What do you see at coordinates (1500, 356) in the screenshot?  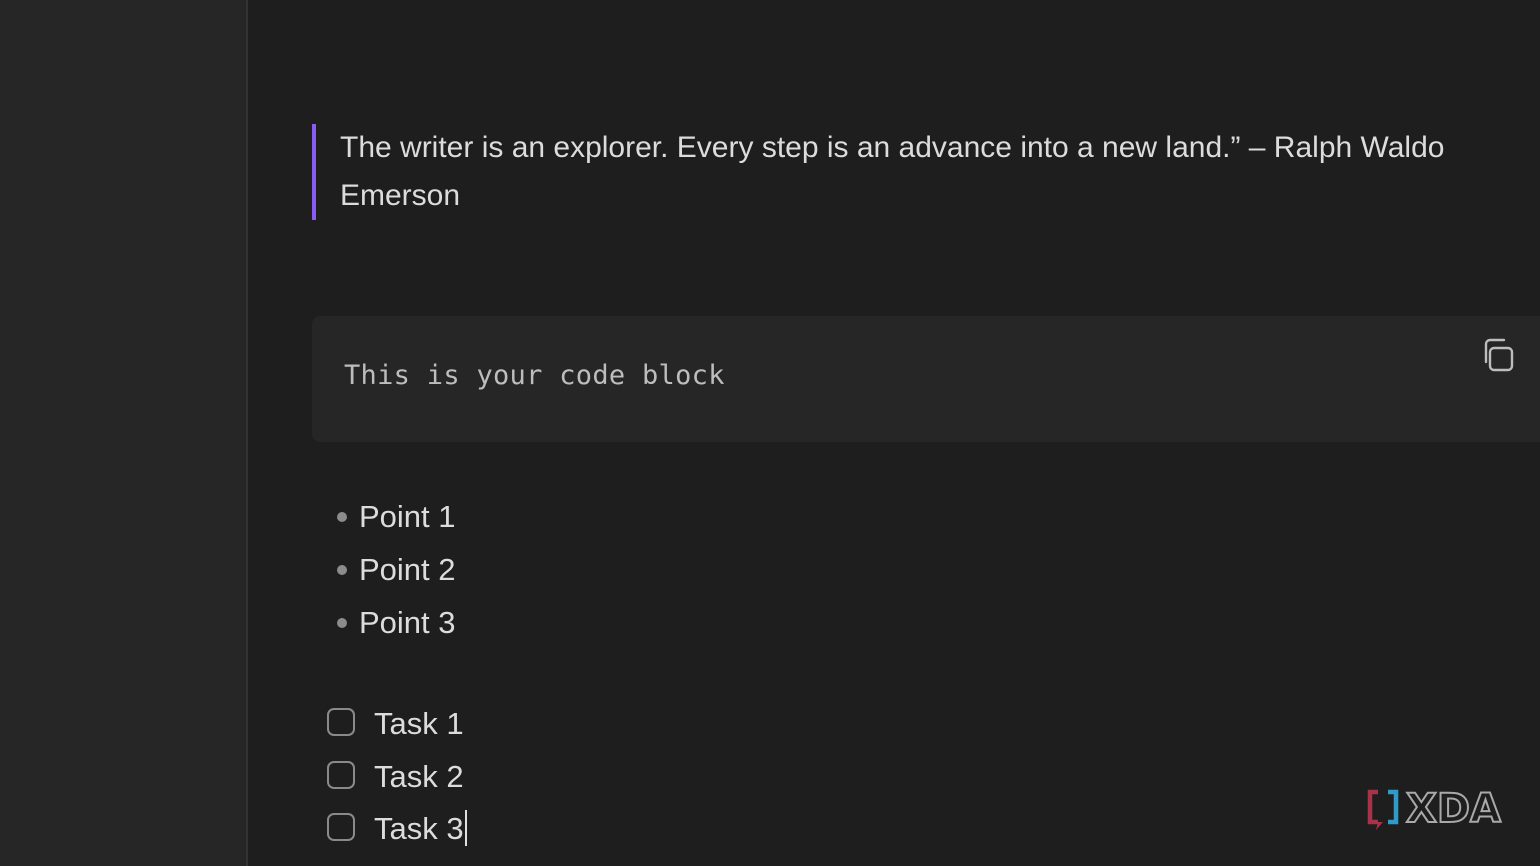 I see `copy-icon` at bounding box center [1500, 356].